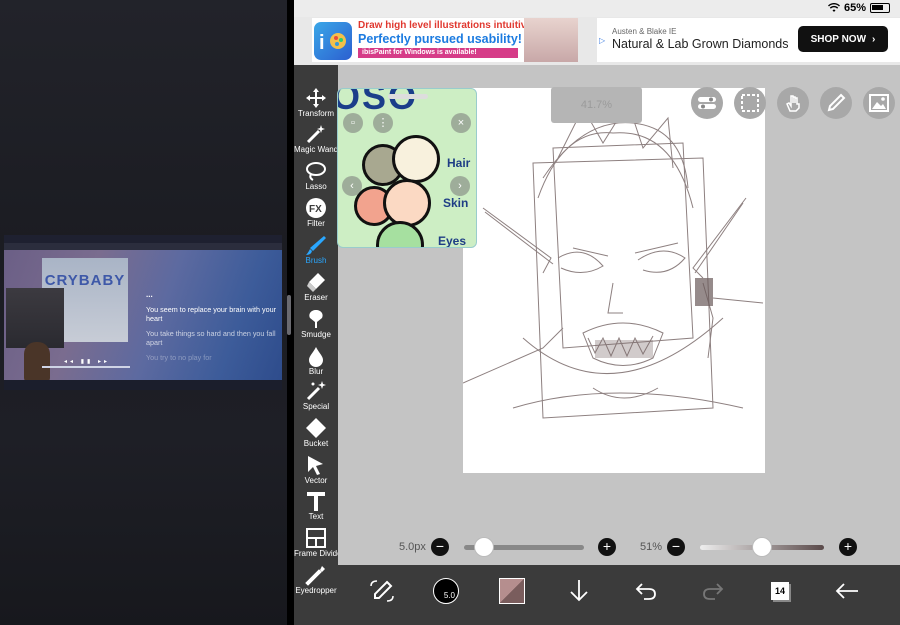 The image size is (900, 625). I want to click on chevron-right-icon: ›, so click(874, 39).